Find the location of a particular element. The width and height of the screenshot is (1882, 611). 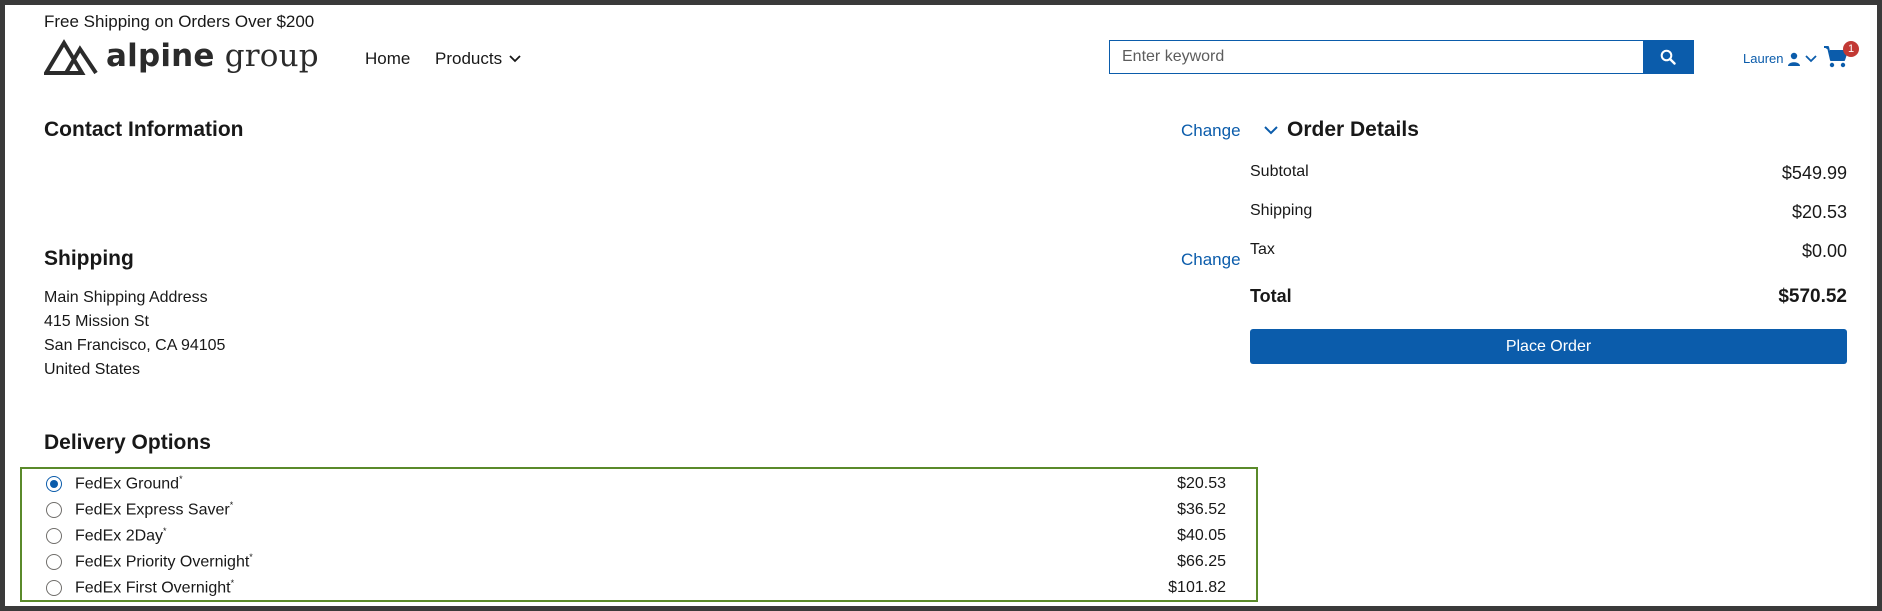

user-menu: Lauren is located at coordinates (1780, 58).